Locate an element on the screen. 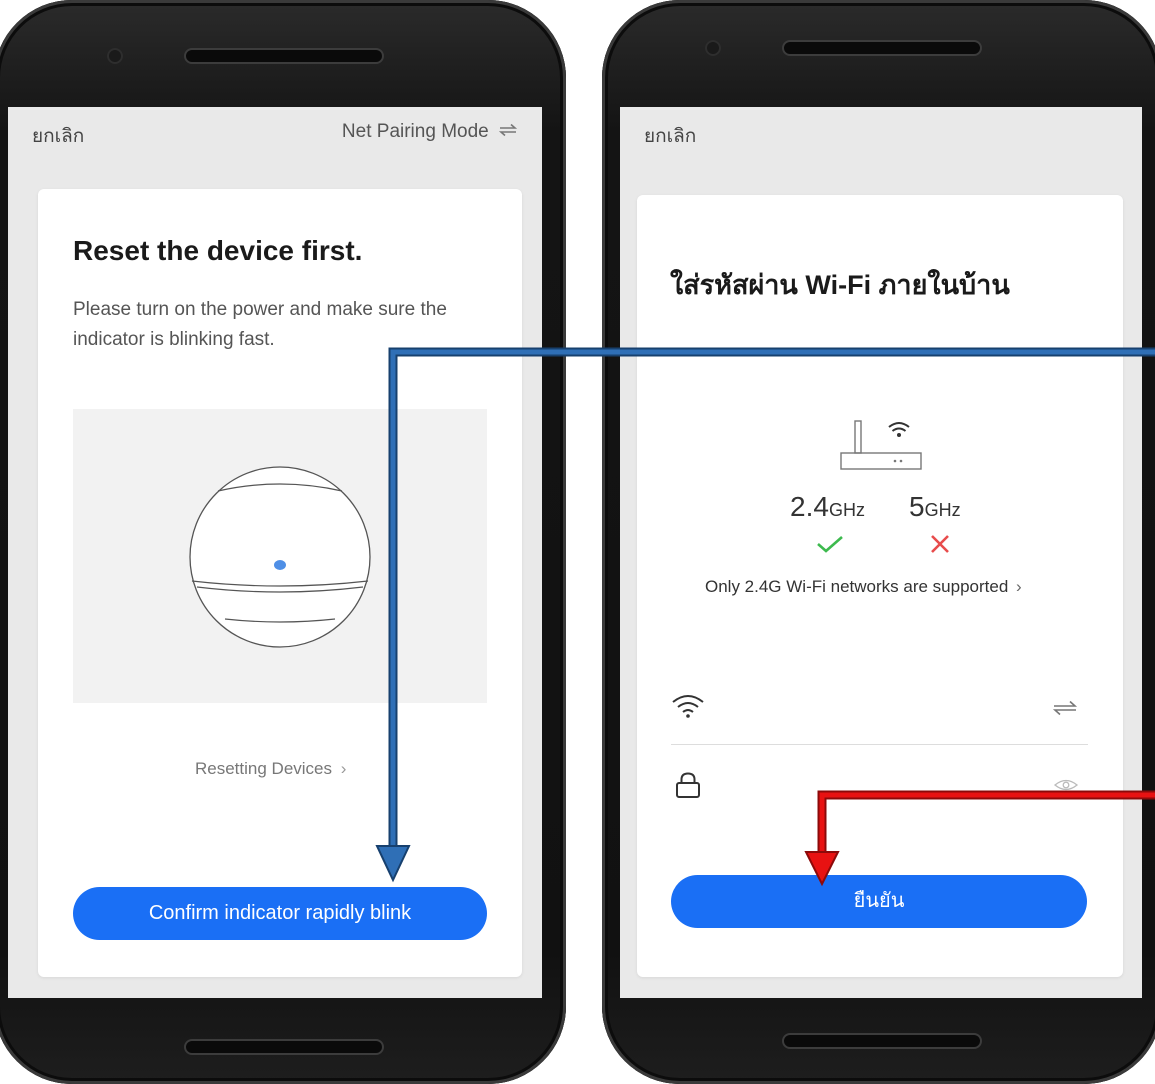 This screenshot has width=1155, height=1084. switch-network-icon is located at coordinates (1065, 708).